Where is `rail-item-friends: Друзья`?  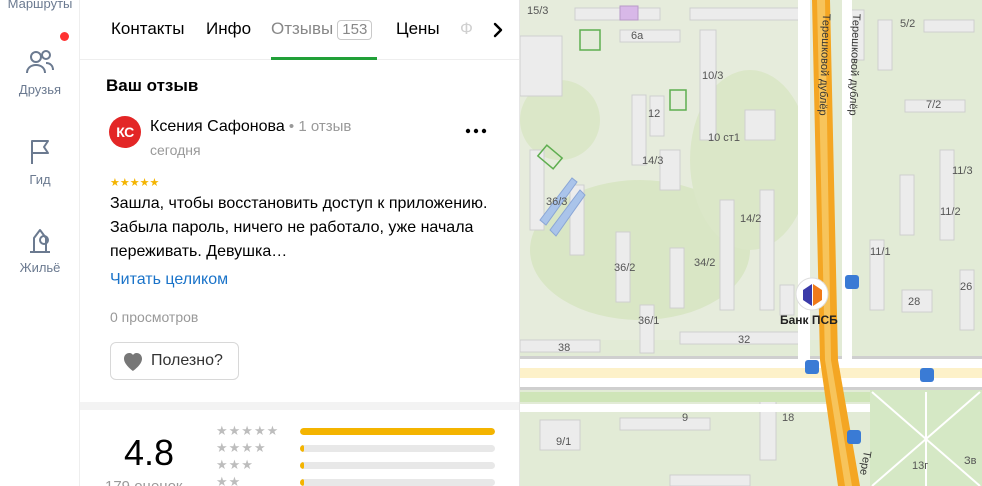 rail-item-friends: Друзья is located at coordinates (40, 71).